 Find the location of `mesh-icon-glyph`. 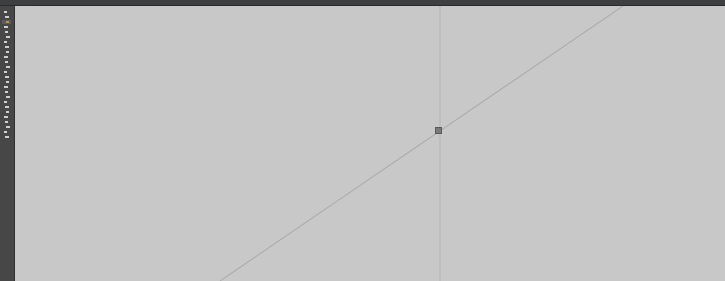

mesh-icon-glyph is located at coordinates (6, 92).